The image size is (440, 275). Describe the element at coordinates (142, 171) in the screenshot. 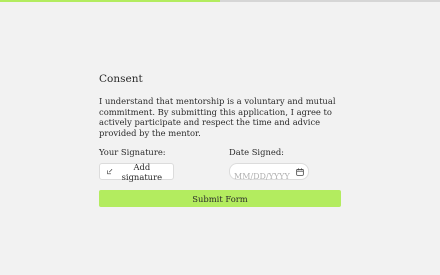

I see `add-signature-label: Add signature` at that location.